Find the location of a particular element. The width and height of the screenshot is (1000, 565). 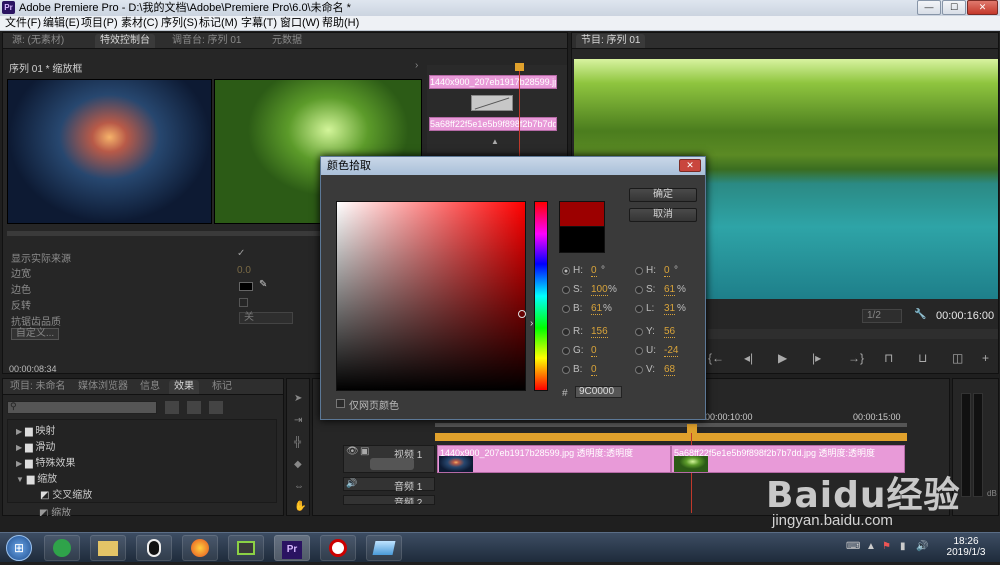

maximize-button: ☐ is located at coordinates (954, 7).